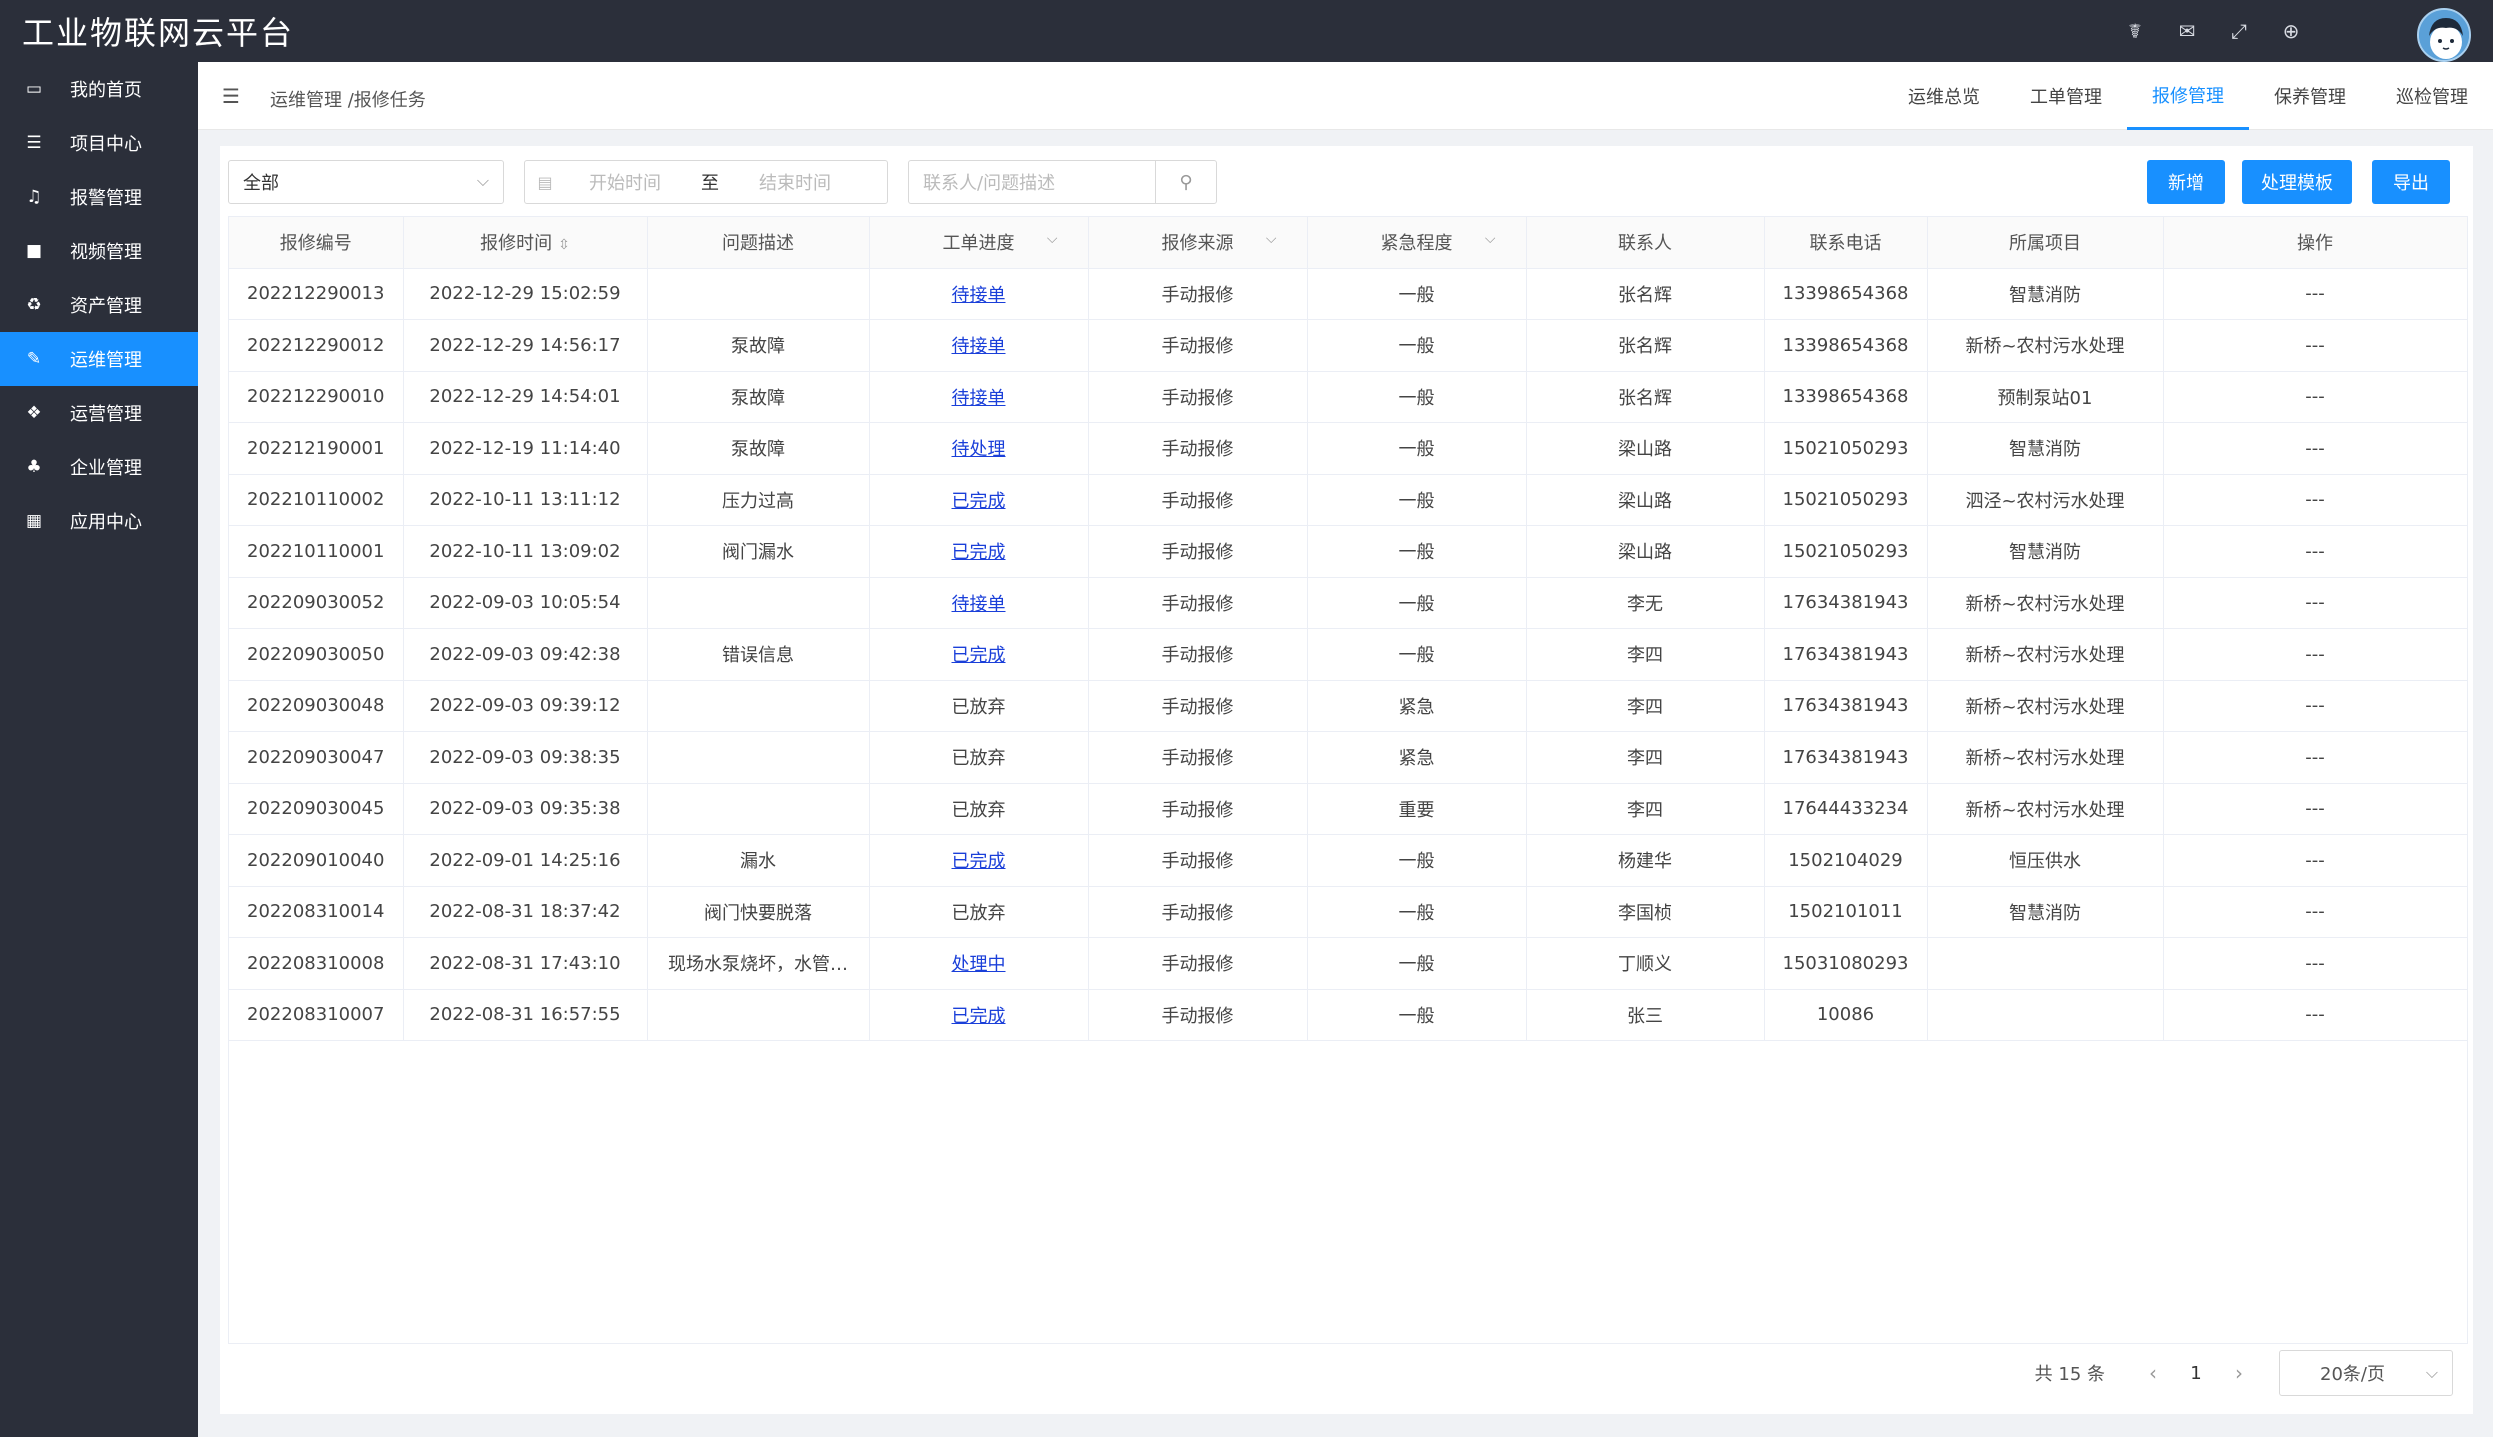 Image resolution: width=2493 pixels, height=1437 pixels. Describe the element at coordinates (2411, 182) in the screenshot. I see `export-button: 导出` at that location.